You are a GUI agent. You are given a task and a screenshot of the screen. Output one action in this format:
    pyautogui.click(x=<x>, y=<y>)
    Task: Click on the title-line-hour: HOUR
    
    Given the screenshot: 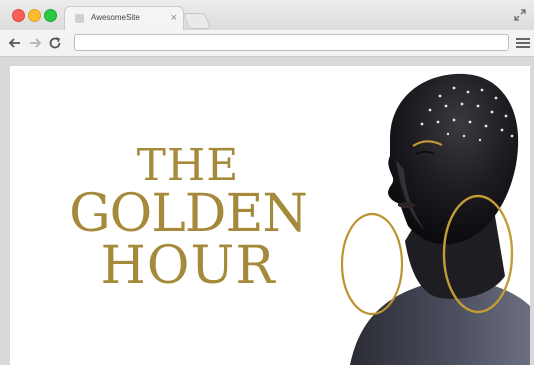 What is the action you would take?
    pyautogui.click(x=188, y=266)
    